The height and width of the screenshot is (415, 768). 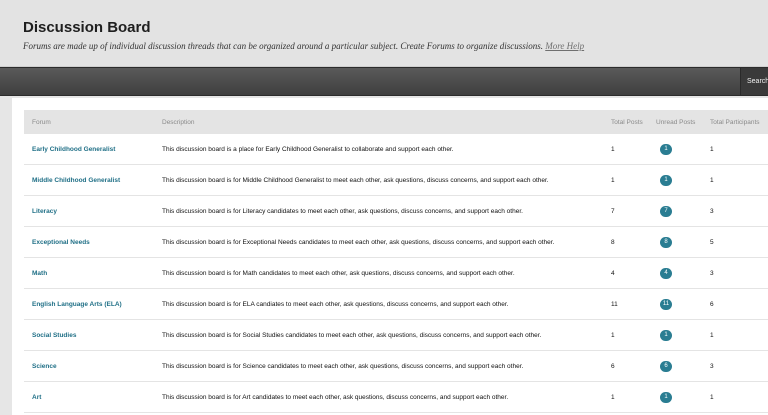 I want to click on unread-posts-badge: 11, so click(x=666, y=304).